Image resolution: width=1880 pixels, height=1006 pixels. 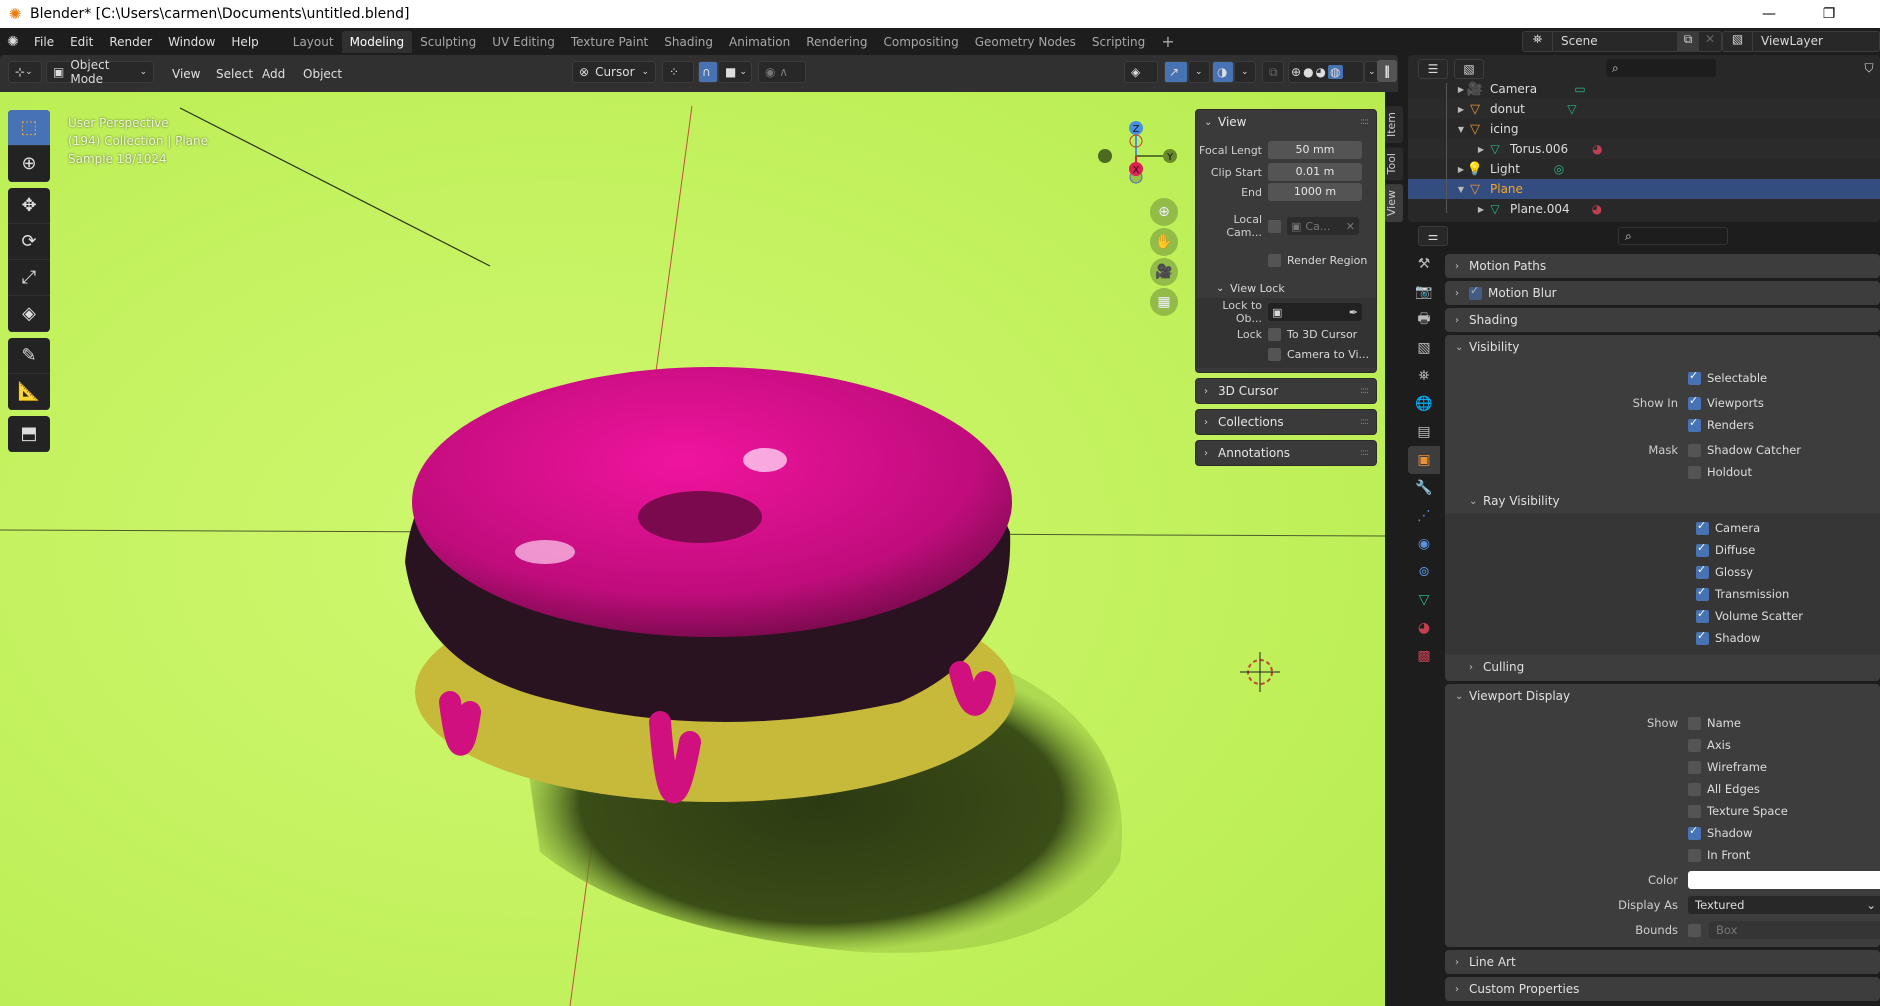 What do you see at coordinates (708, 72) in the screenshot?
I see `snap-toggle: ∩` at bounding box center [708, 72].